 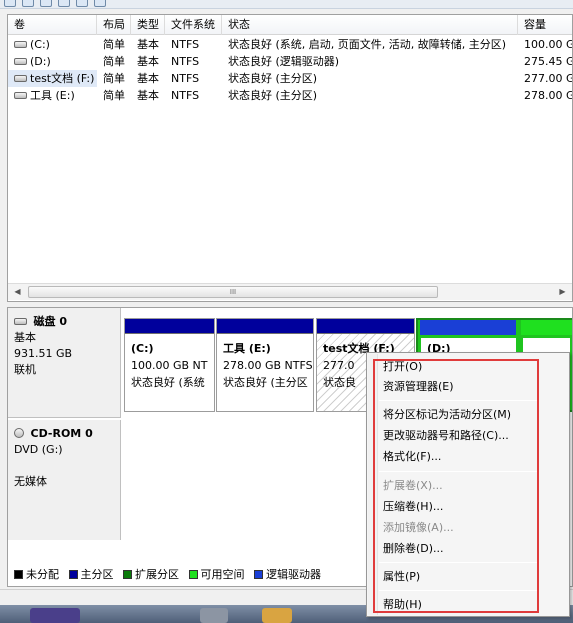 What do you see at coordinates (25, 337) in the screenshot?
I see `disk-type: 基本` at bounding box center [25, 337].